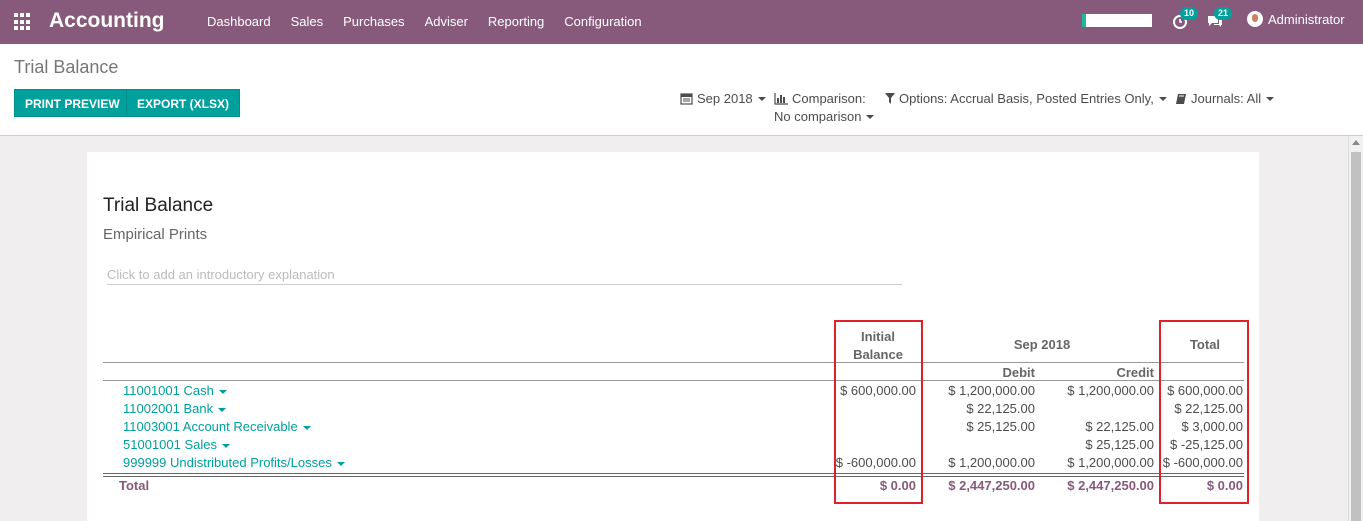  I want to click on total-divider-top, so click(673, 473).